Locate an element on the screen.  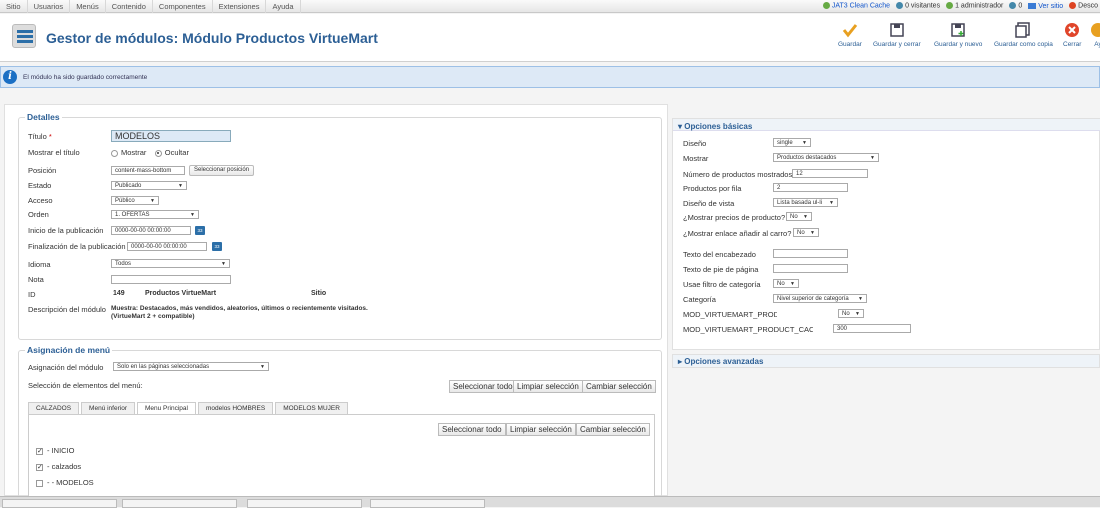
caching-l-select: No ▼ is located at coordinates (851, 313).